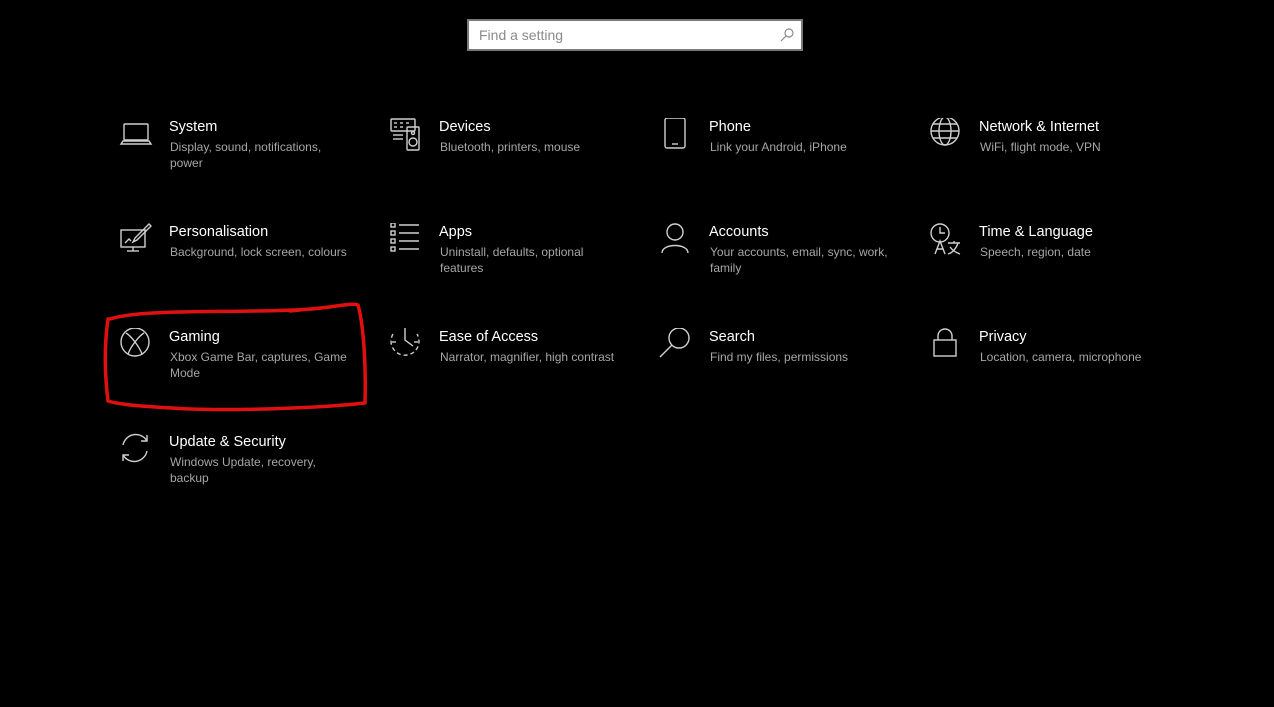  I want to click on tile-description: Your accounts, email, sync, work, family, so click(799, 260).